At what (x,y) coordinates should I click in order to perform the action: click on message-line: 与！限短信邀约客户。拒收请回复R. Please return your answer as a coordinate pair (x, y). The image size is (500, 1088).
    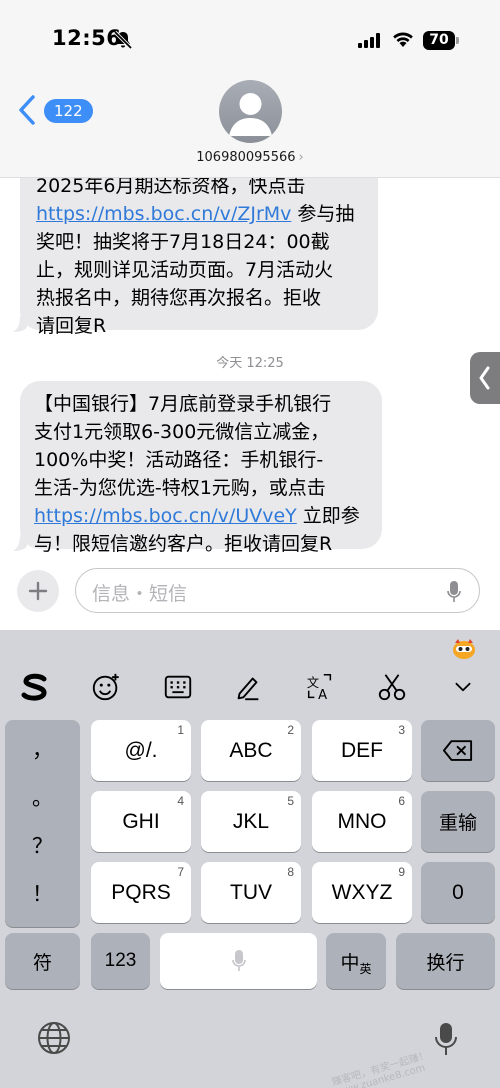
    Looking at the image, I should click on (183, 544).